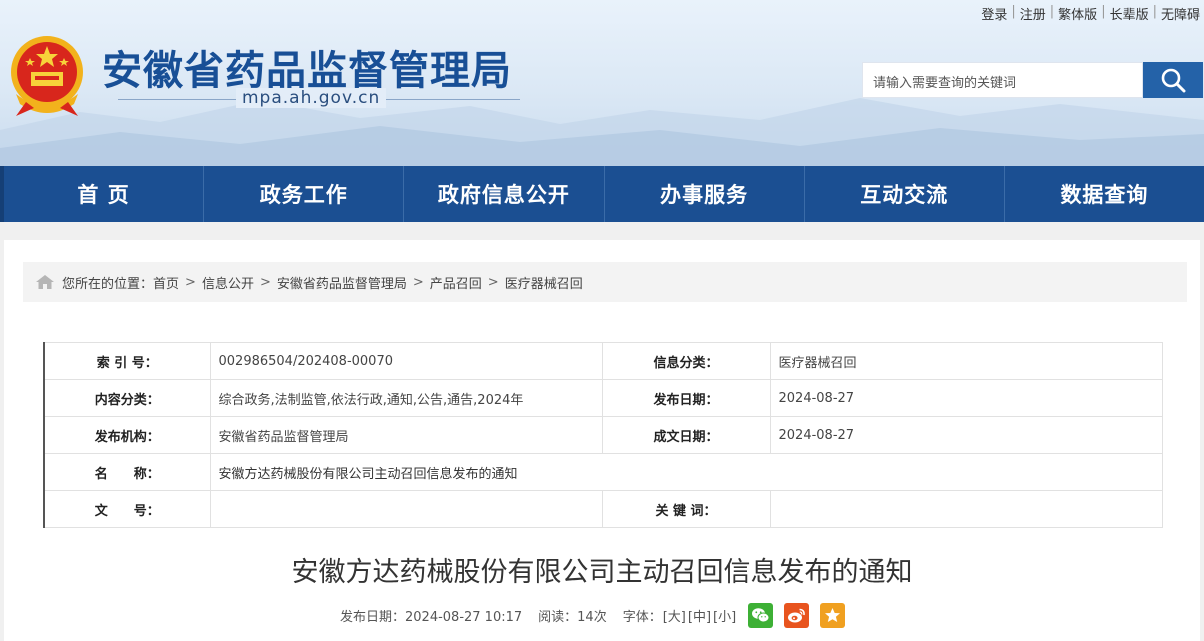  What do you see at coordinates (1129, 13) in the screenshot?
I see `elderly-mode-link: 长辈版` at bounding box center [1129, 13].